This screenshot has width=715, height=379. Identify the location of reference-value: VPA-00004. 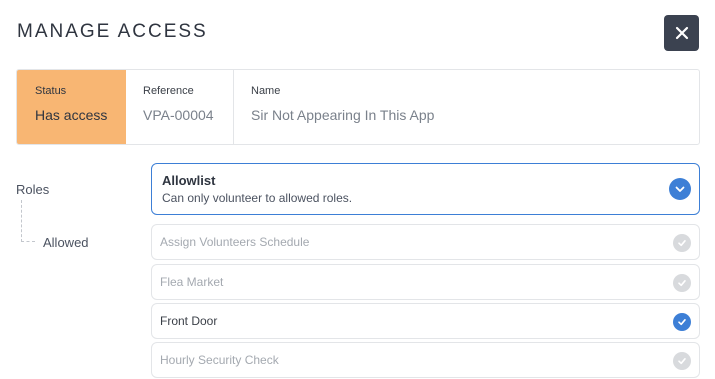
(178, 115).